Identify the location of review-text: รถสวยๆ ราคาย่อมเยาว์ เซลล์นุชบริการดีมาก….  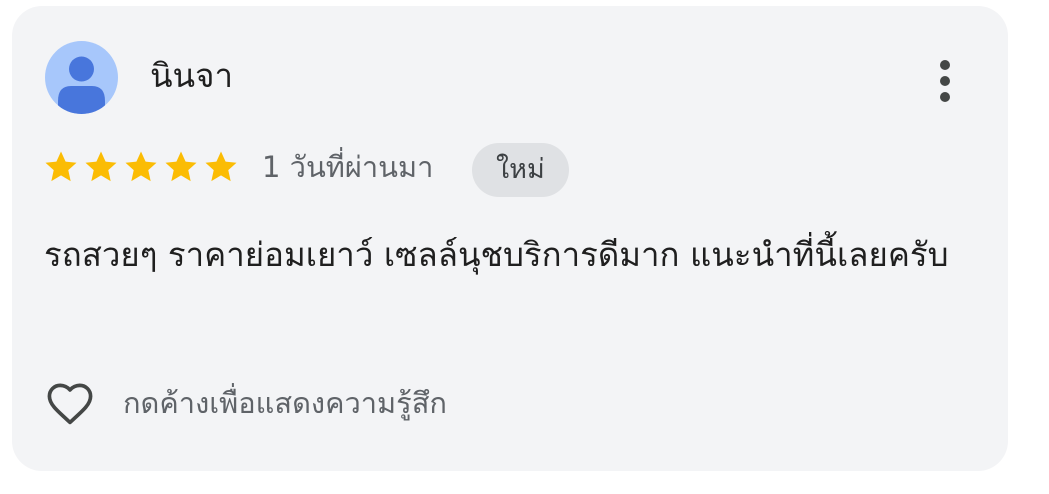
(496, 254).